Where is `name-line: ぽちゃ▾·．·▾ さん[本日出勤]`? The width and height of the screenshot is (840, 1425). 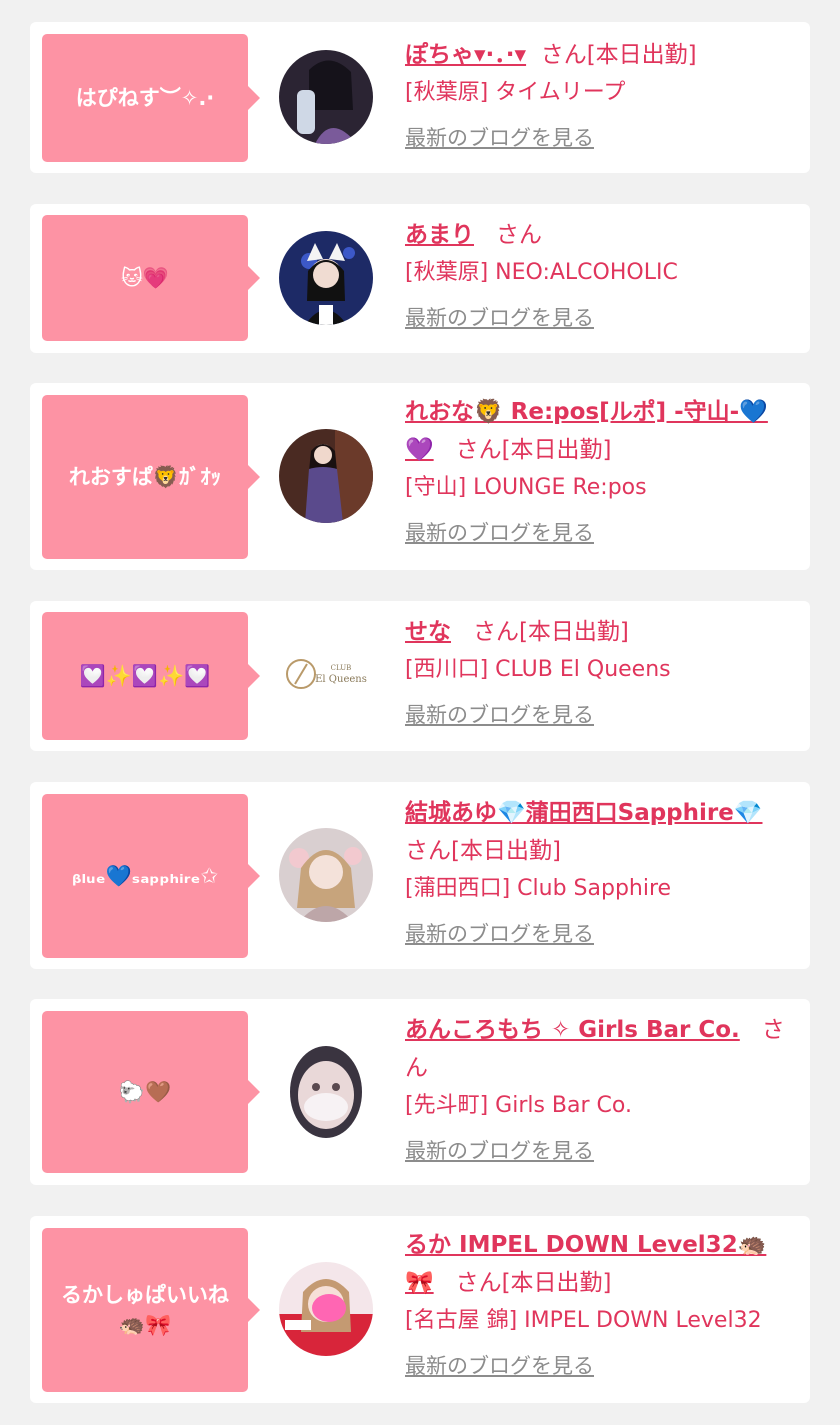
name-line: ぽちゃ▾·．·▾ さん[本日出勤] is located at coordinates (597, 55).